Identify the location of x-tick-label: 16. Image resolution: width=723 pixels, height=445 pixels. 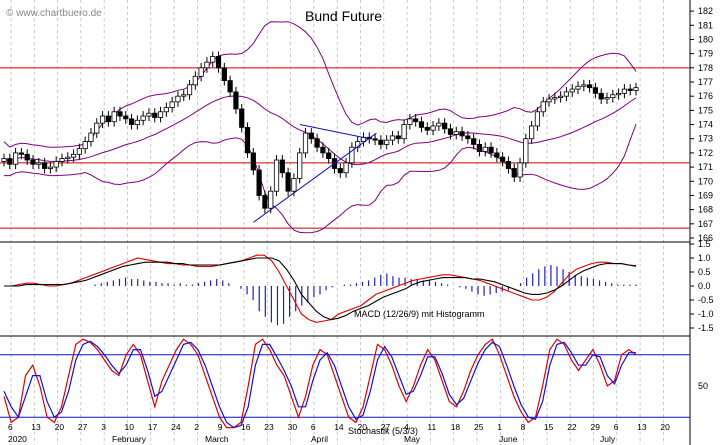
(246, 427).